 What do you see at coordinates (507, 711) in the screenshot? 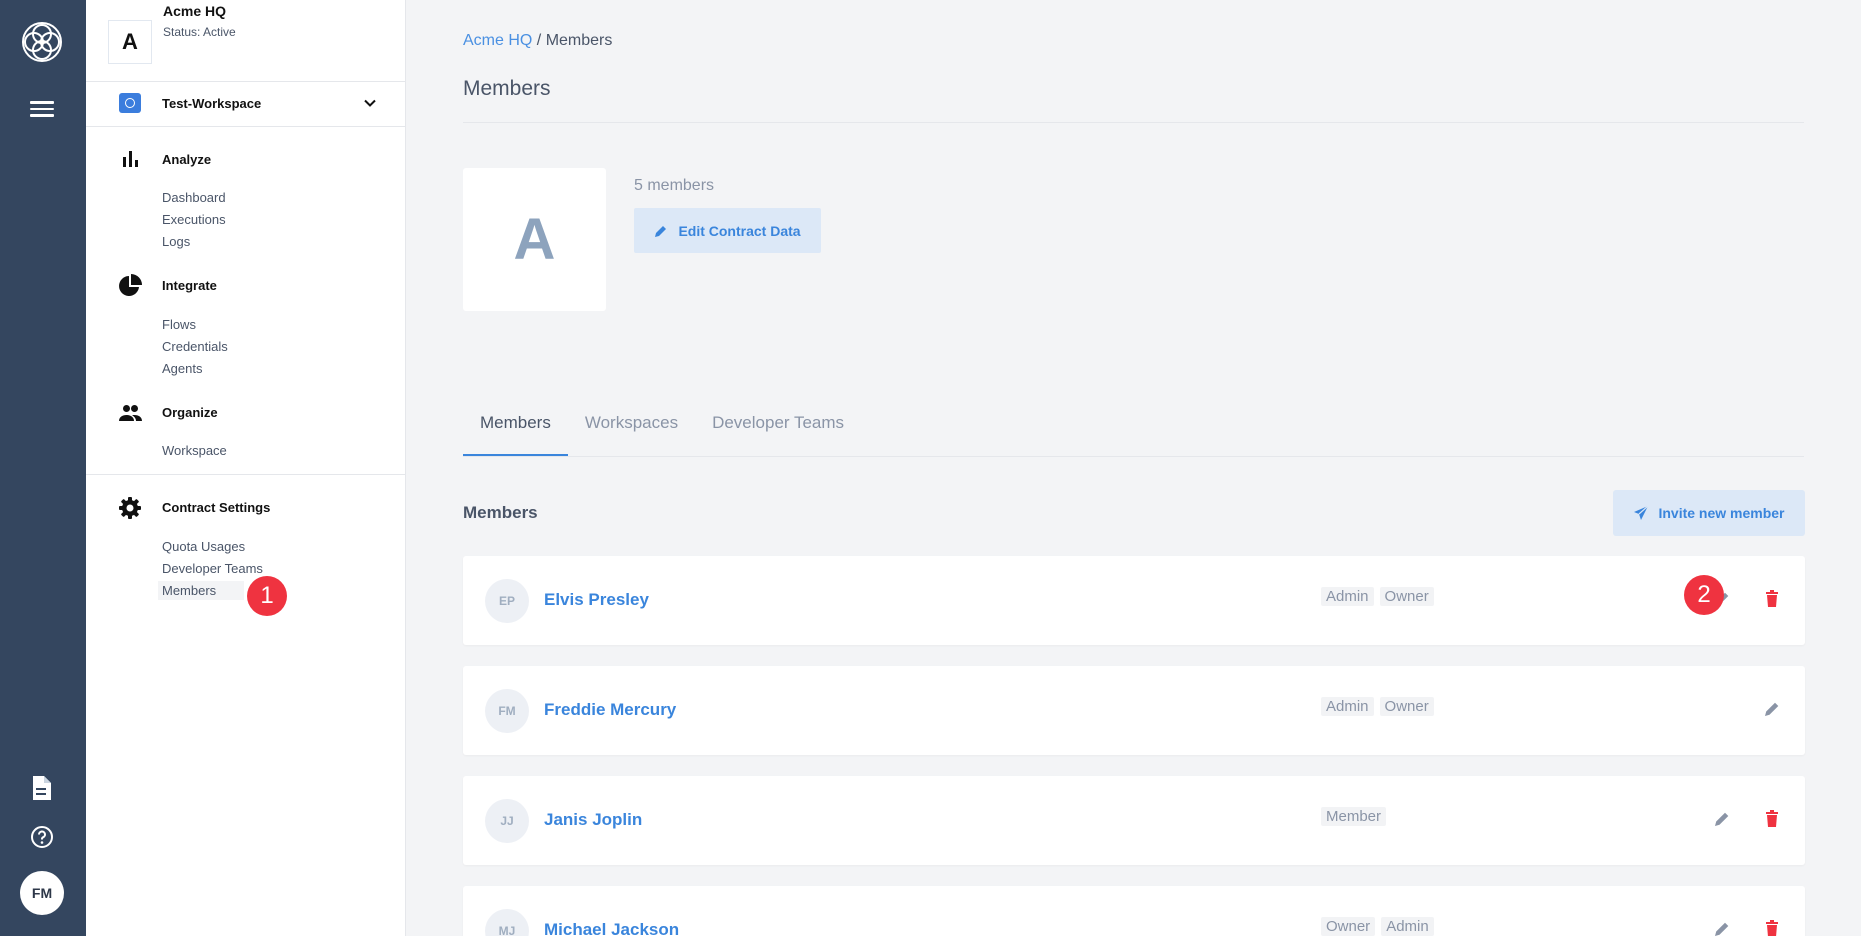
I see `member-avatar: FM` at bounding box center [507, 711].